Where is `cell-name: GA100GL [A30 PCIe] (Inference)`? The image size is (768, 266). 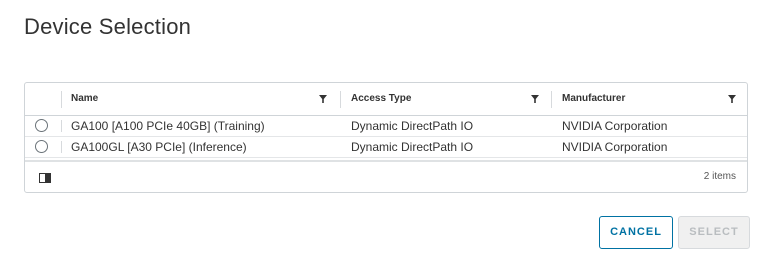
cell-name: GA100GL [A30 PCIe] (Inference) is located at coordinates (159, 147).